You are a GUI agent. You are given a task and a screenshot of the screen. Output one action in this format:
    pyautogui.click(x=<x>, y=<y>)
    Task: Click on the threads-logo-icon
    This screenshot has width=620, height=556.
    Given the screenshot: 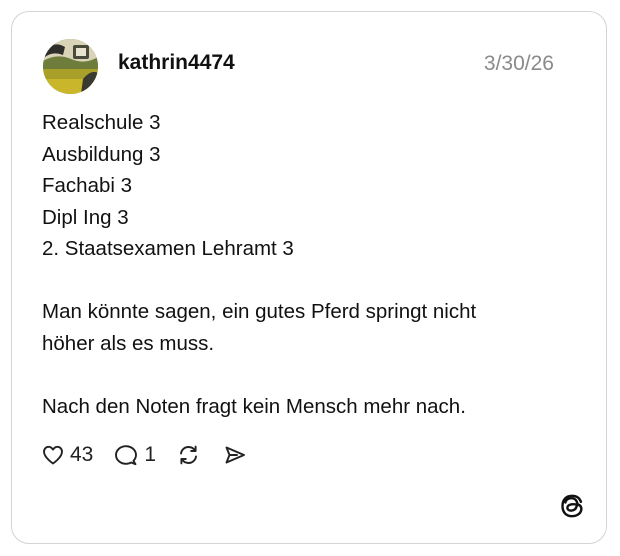 What is the action you would take?
    pyautogui.click(x=572, y=506)
    